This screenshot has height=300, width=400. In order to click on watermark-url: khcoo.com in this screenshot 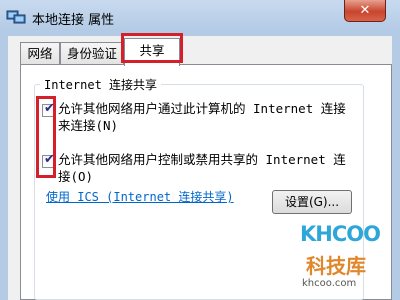, I will do `click(329, 283)`.